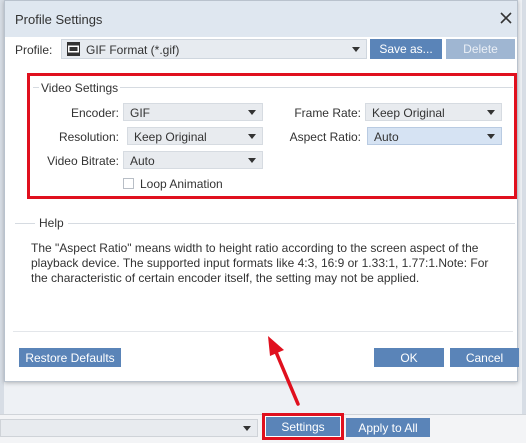  Describe the element at coordinates (129, 428) in the screenshot. I see `output-profile-select` at that location.